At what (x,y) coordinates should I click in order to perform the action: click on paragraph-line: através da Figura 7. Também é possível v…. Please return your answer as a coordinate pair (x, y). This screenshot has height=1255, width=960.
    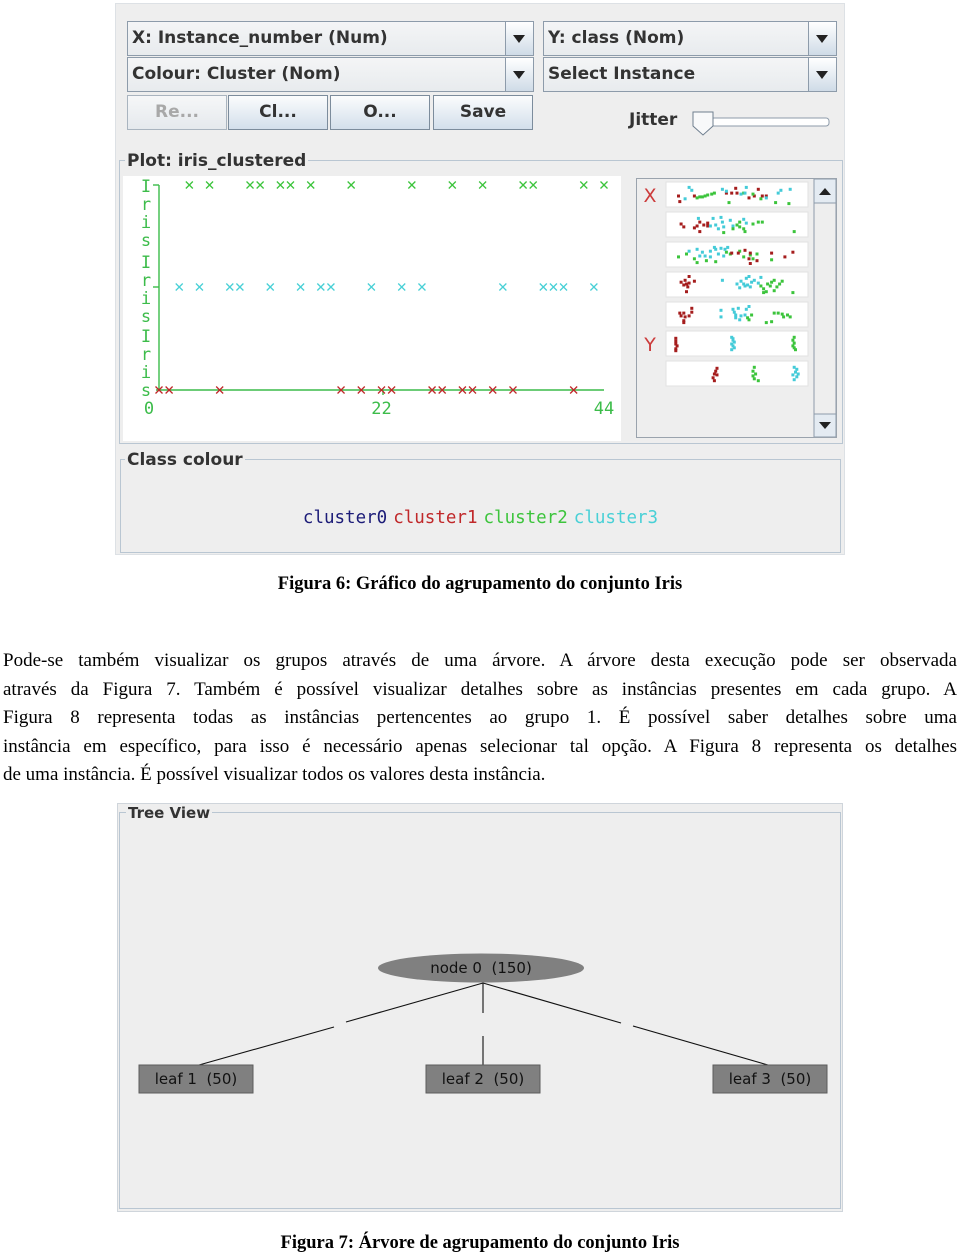
    Looking at the image, I should click on (480, 689).